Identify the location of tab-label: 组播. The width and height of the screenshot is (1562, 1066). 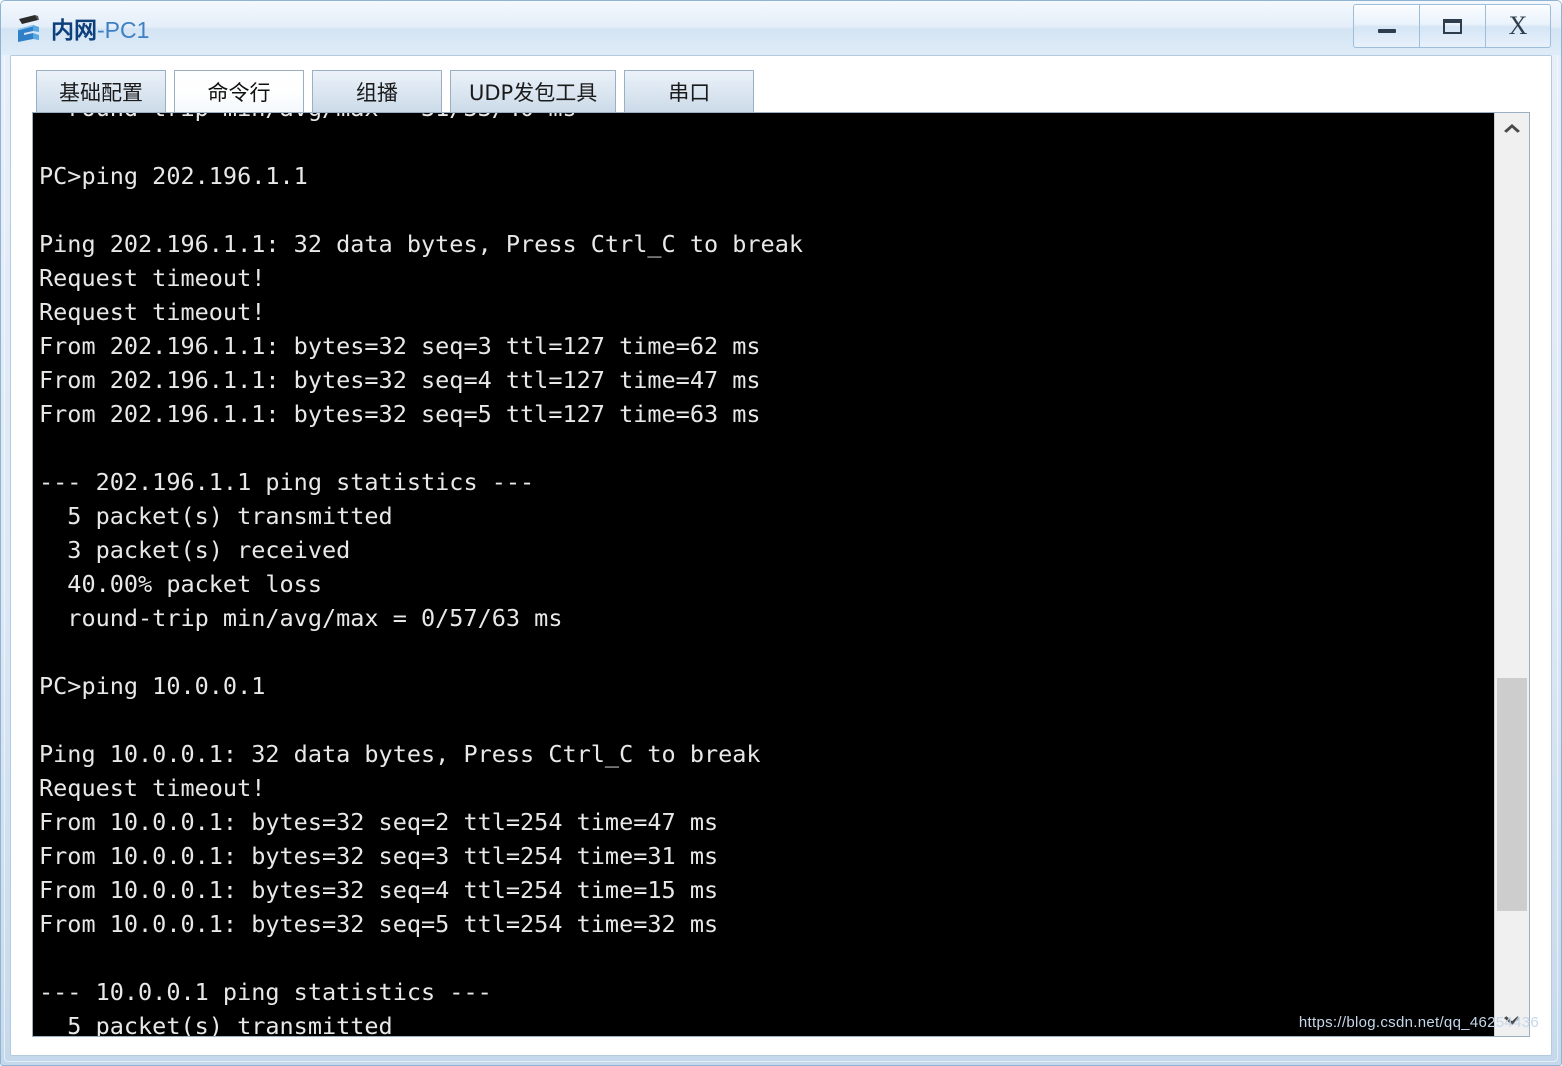
(377, 92).